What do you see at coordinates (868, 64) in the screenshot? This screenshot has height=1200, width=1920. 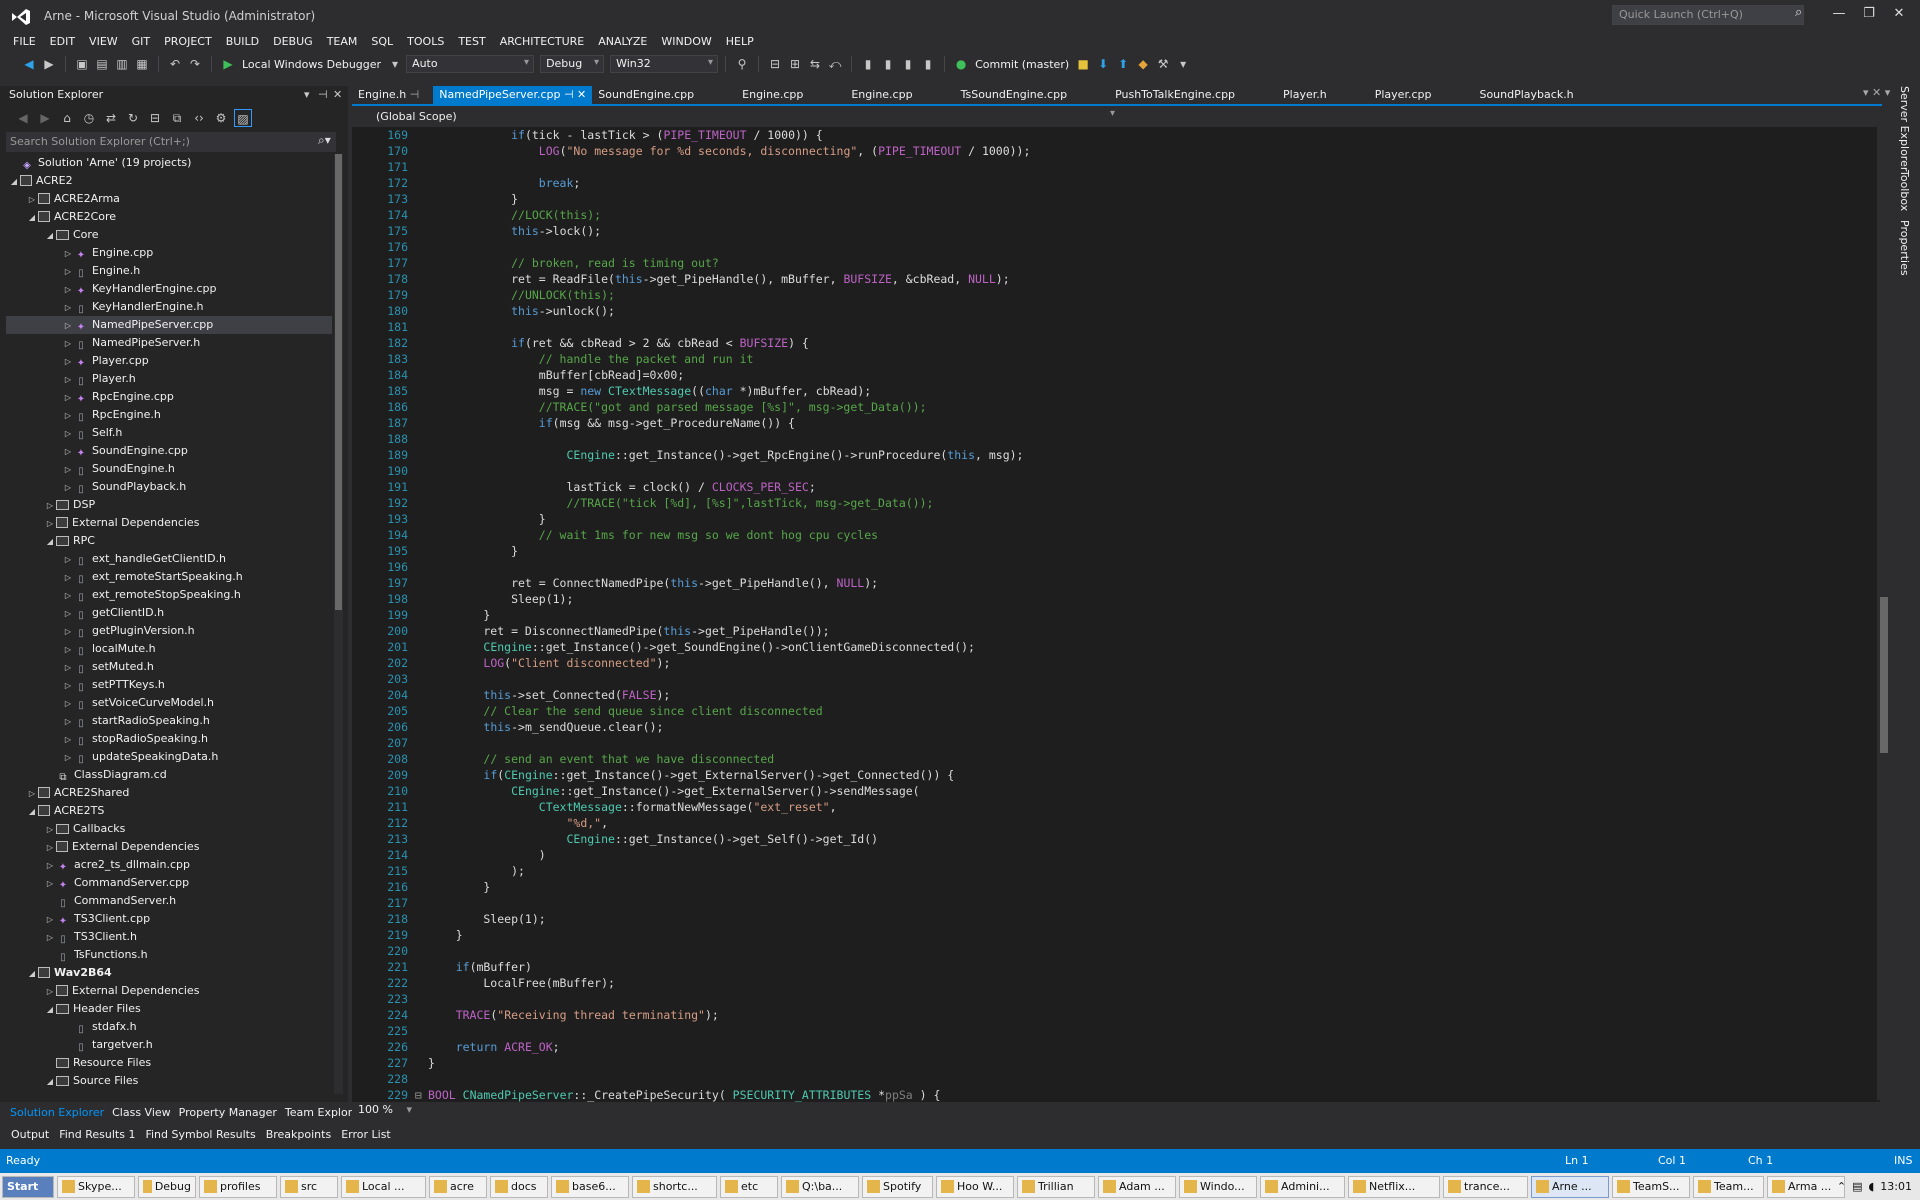 I see `bookmark-icon: ▮` at bounding box center [868, 64].